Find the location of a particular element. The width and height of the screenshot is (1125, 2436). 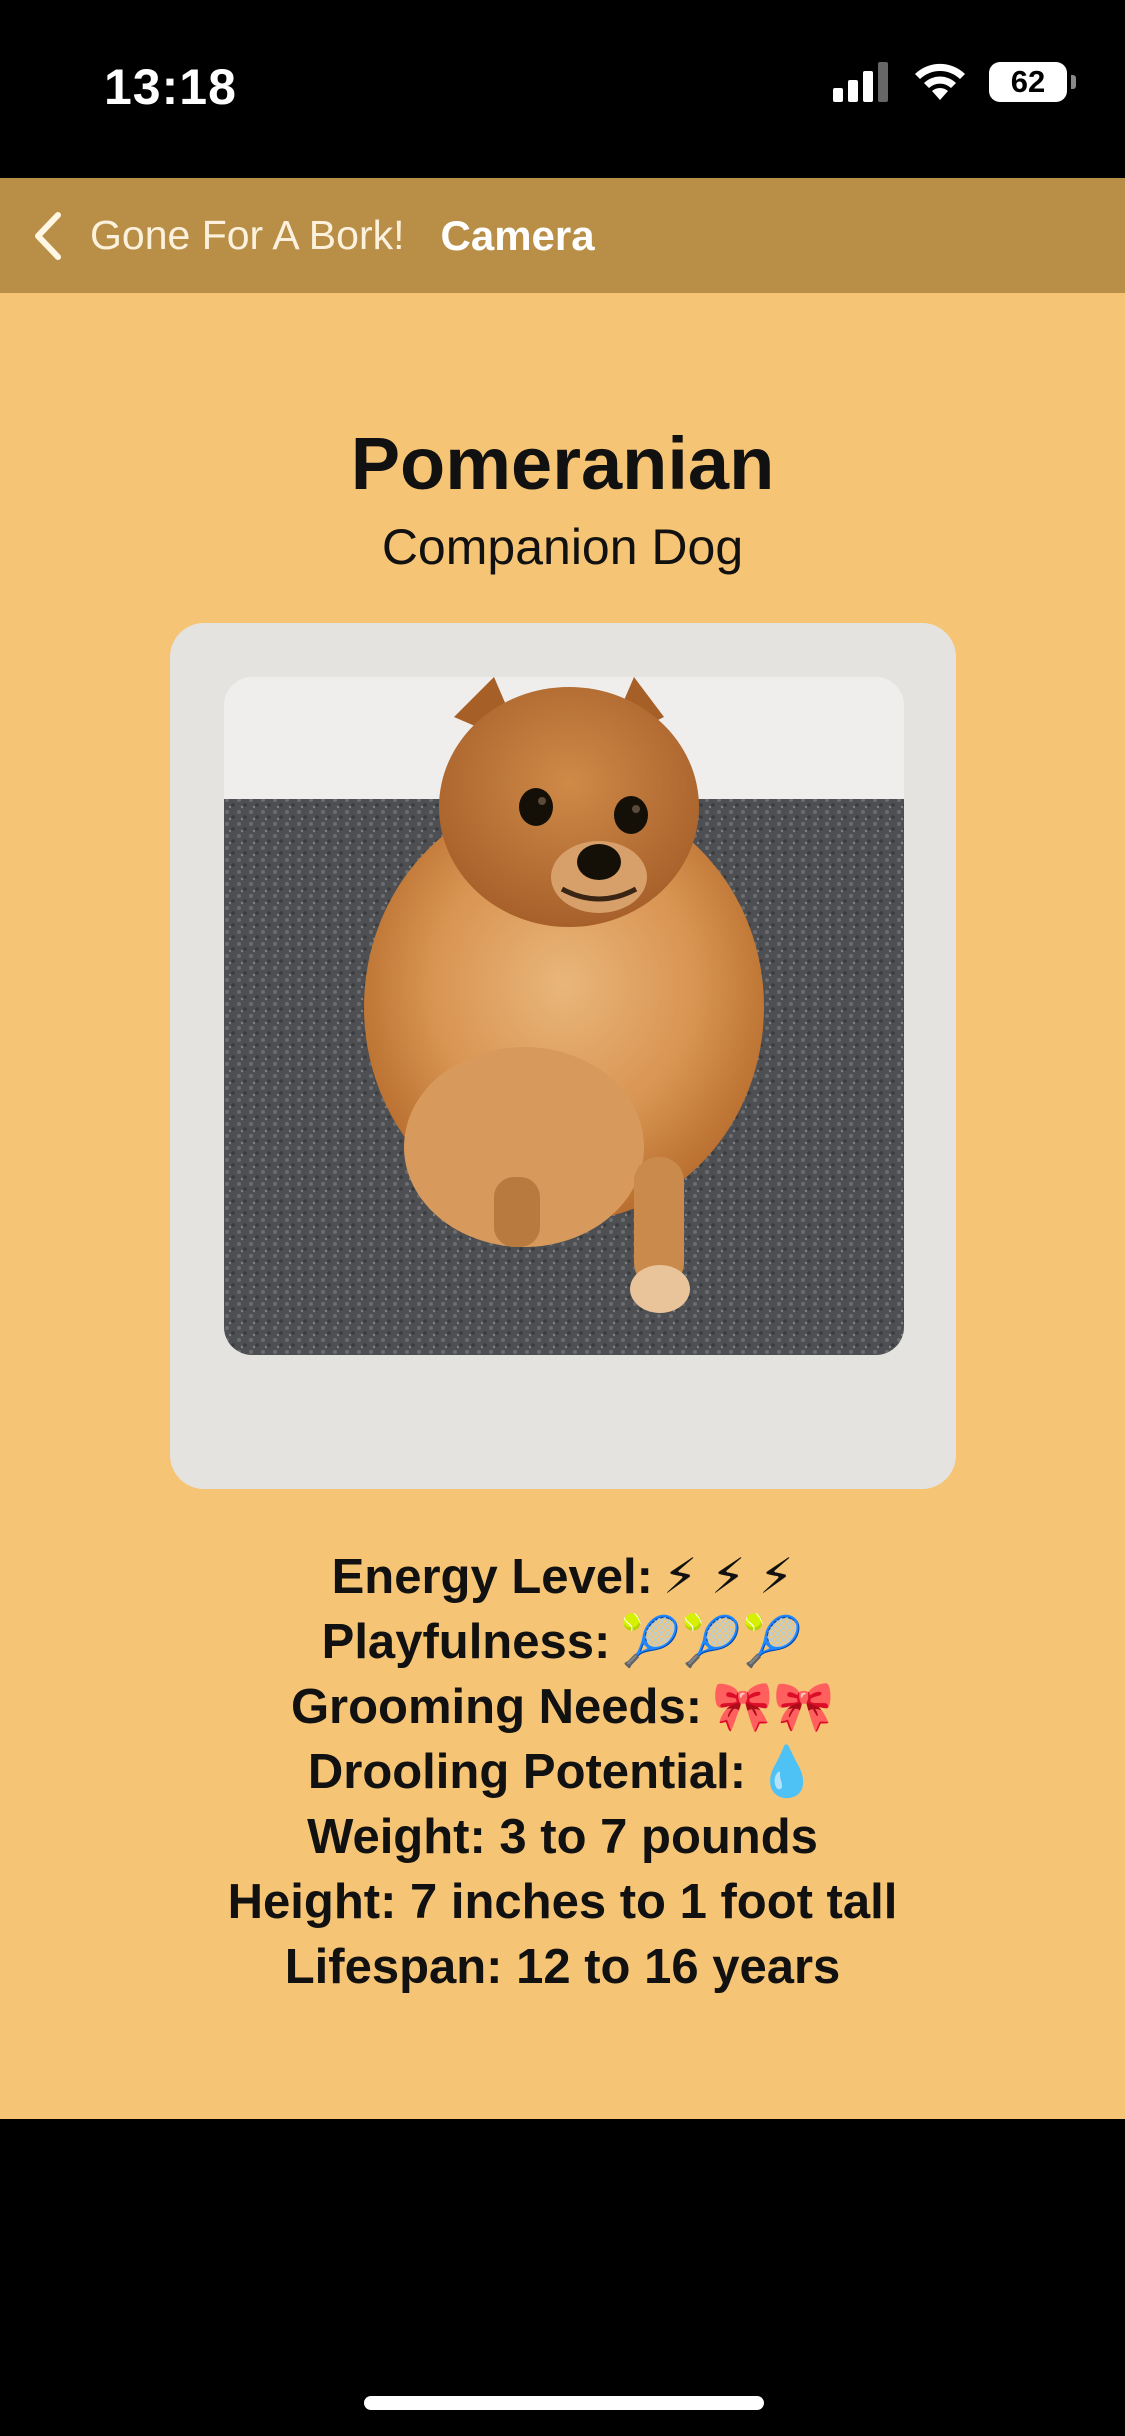

breed-name: Pomeranian is located at coordinates (562, 463).